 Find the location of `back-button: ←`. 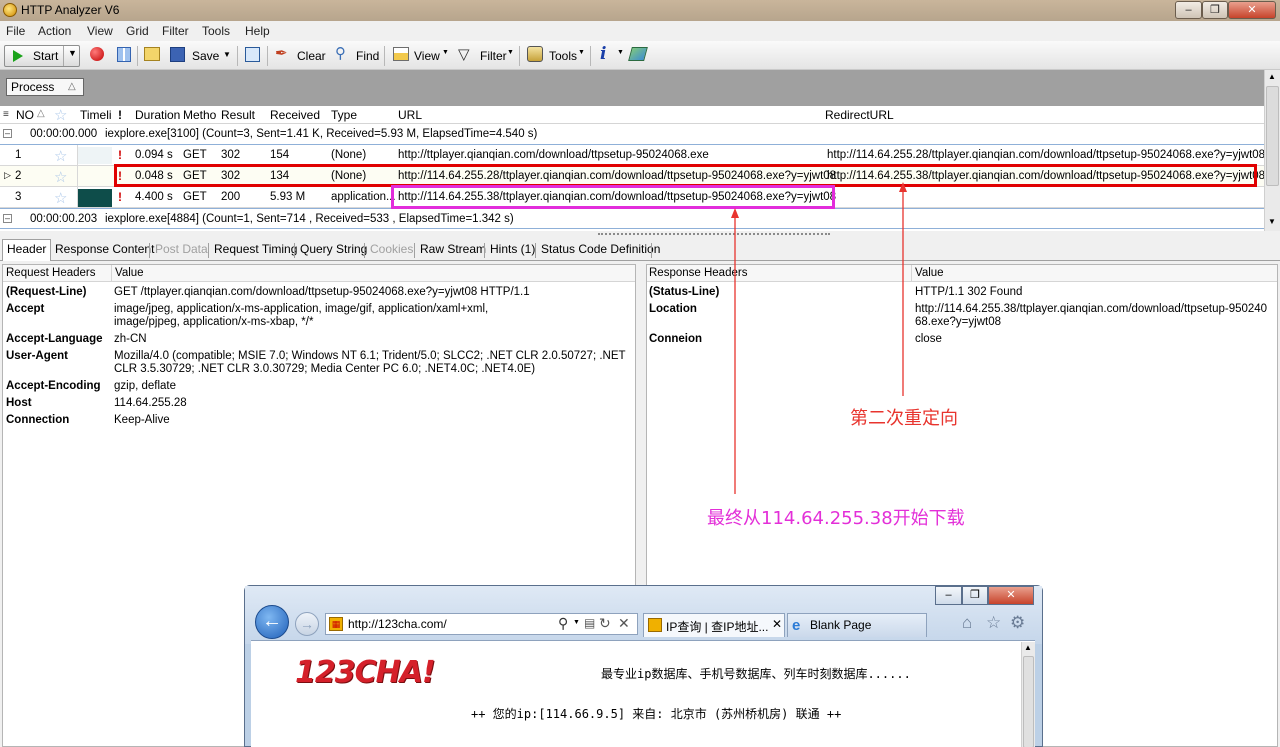

back-button: ← is located at coordinates (272, 622).